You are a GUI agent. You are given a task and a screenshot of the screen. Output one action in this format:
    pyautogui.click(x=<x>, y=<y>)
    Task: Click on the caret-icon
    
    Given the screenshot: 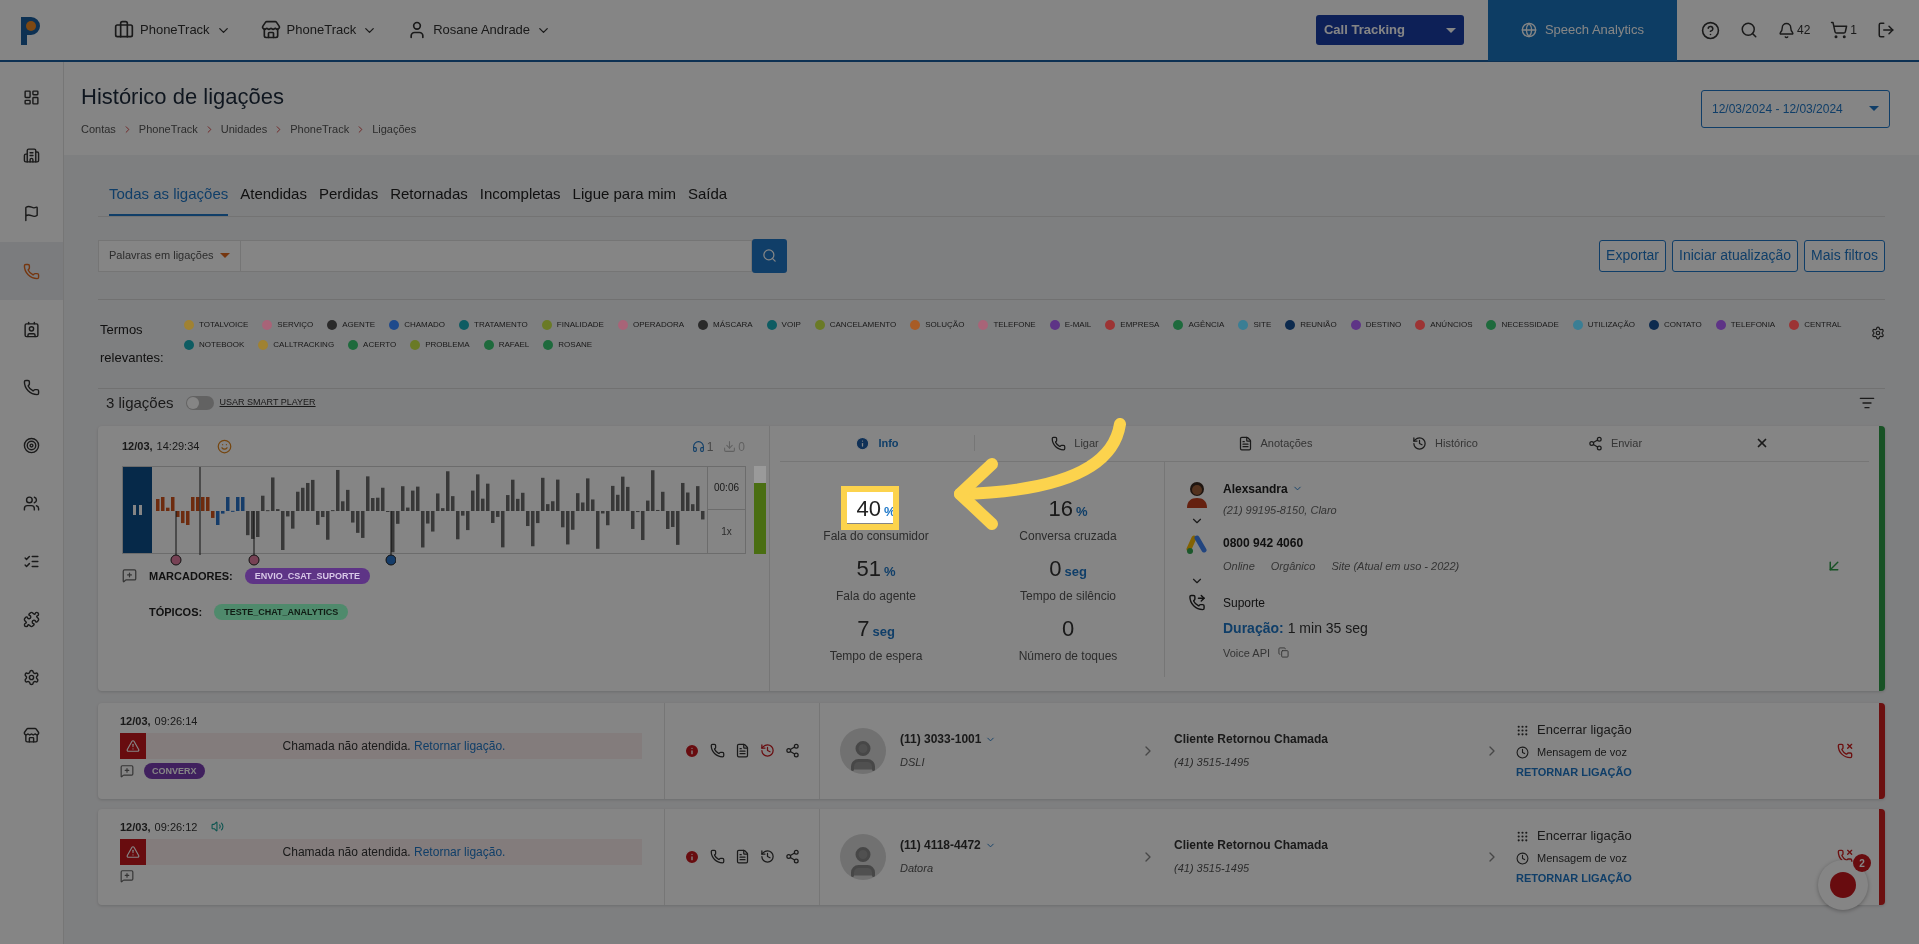 What is the action you would take?
    pyautogui.click(x=224, y=255)
    